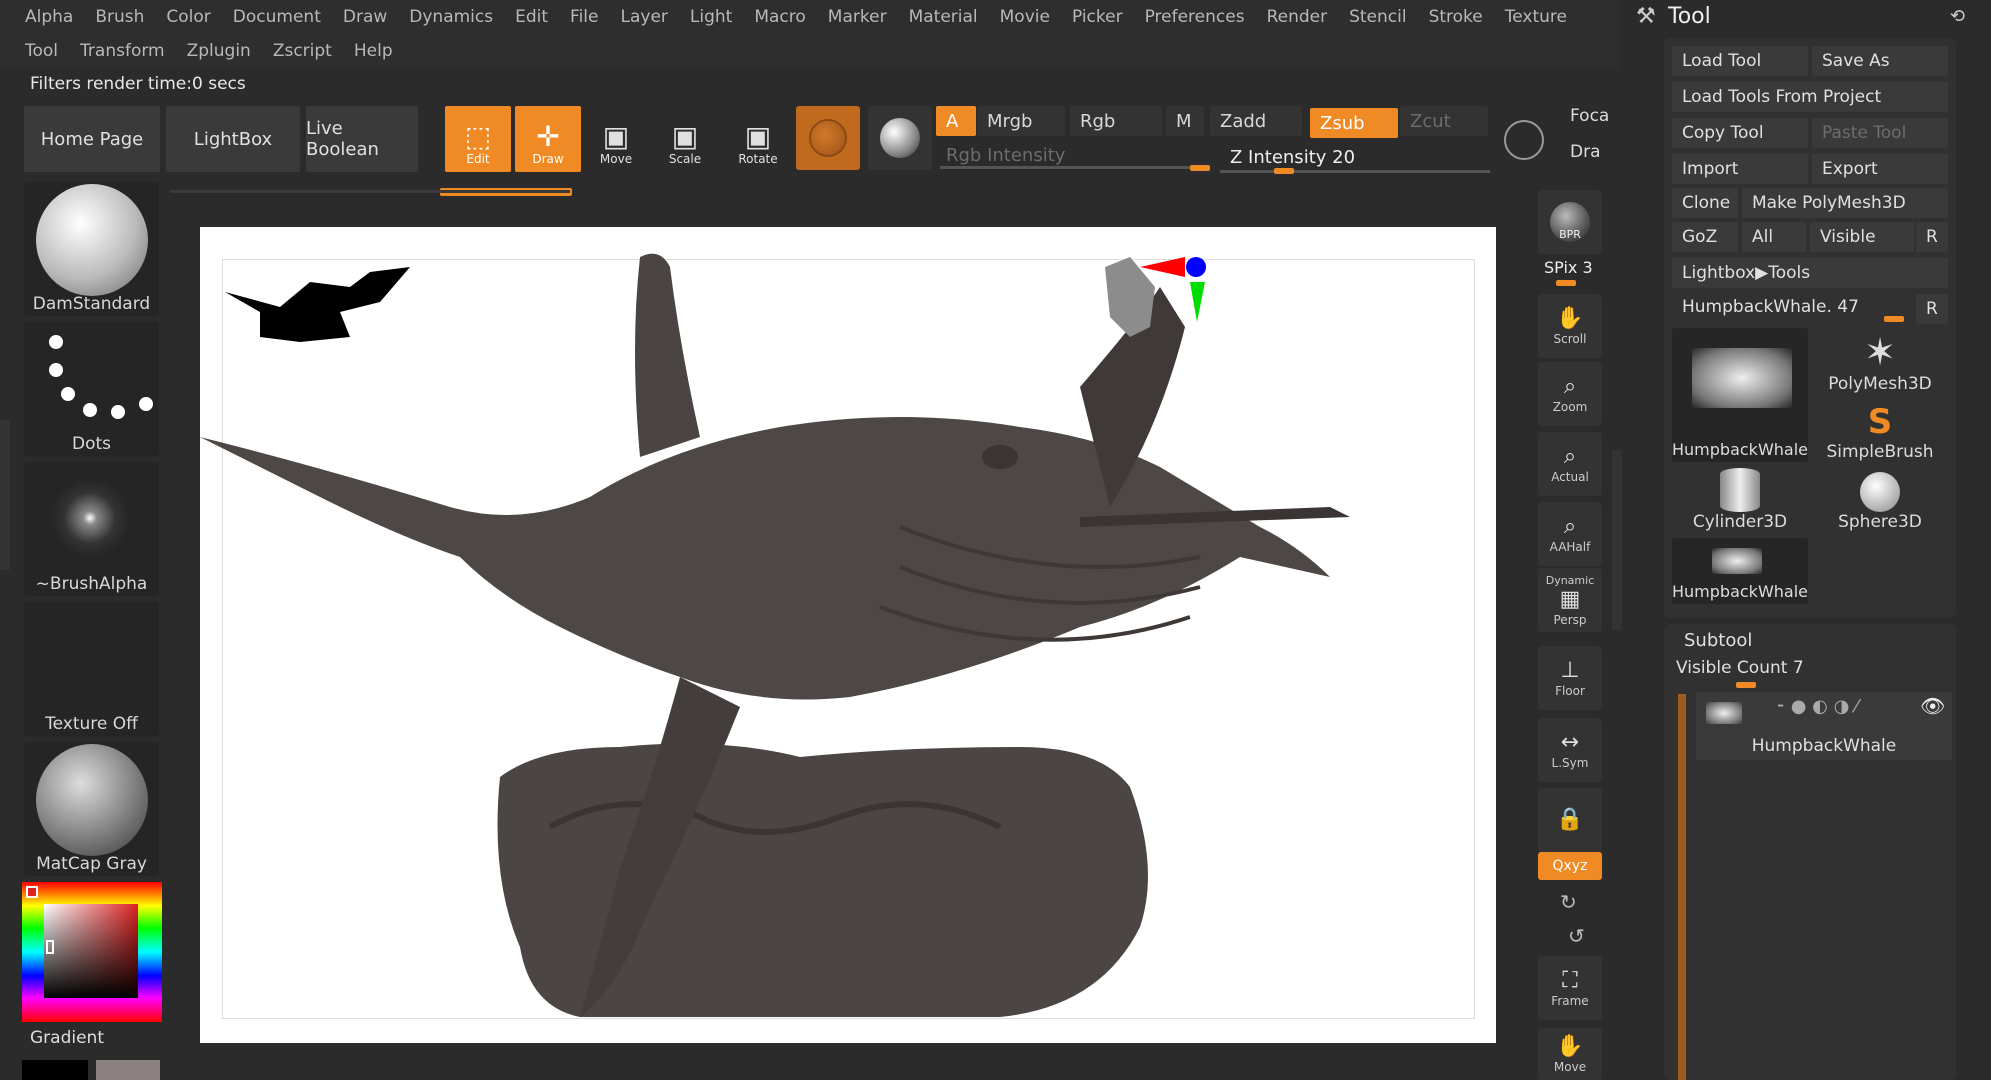 The width and height of the screenshot is (1991, 1080). I want to click on z-rotation-icon: ↺, so click(1576, 936).